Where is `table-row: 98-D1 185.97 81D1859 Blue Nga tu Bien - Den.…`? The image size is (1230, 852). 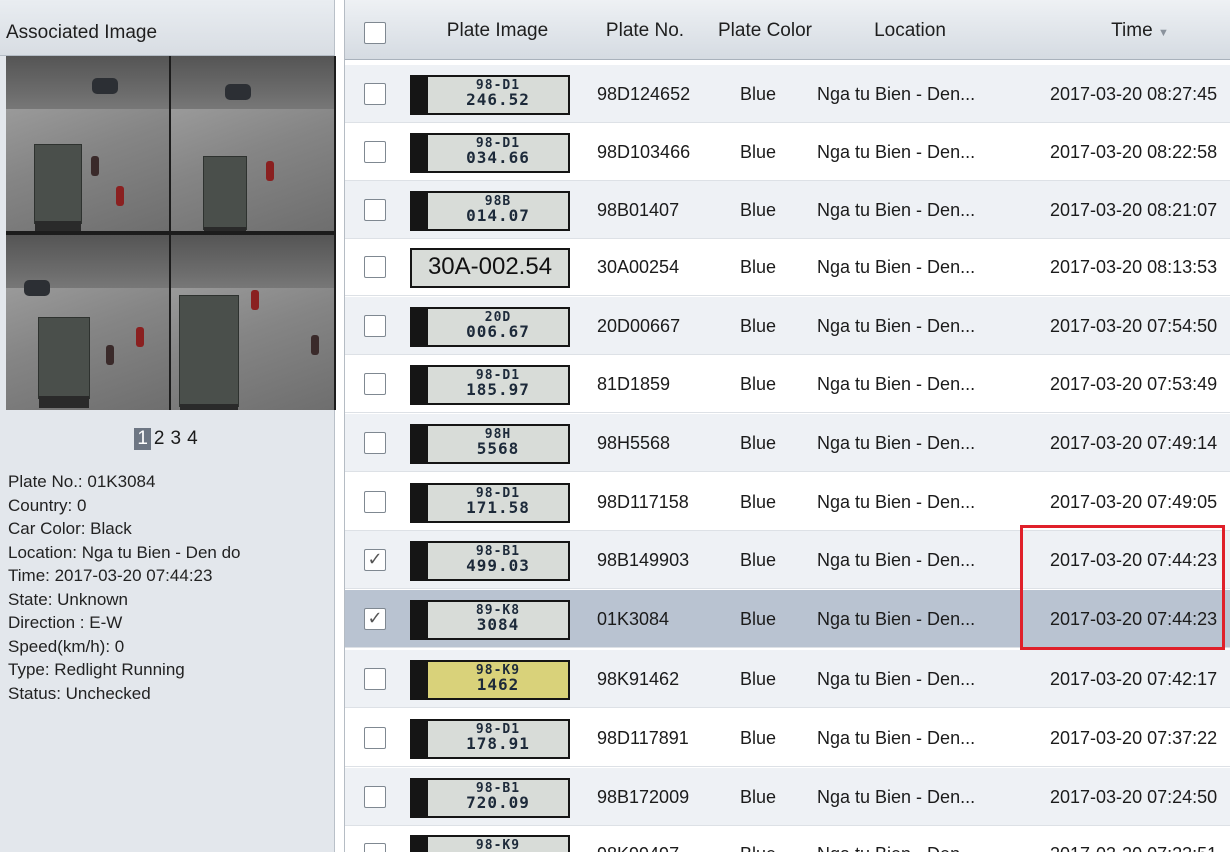
table-row: 98-D1 185.97 81D1859 Blue Nga tu Bien - Den.… is located at coordinates (787, 384).